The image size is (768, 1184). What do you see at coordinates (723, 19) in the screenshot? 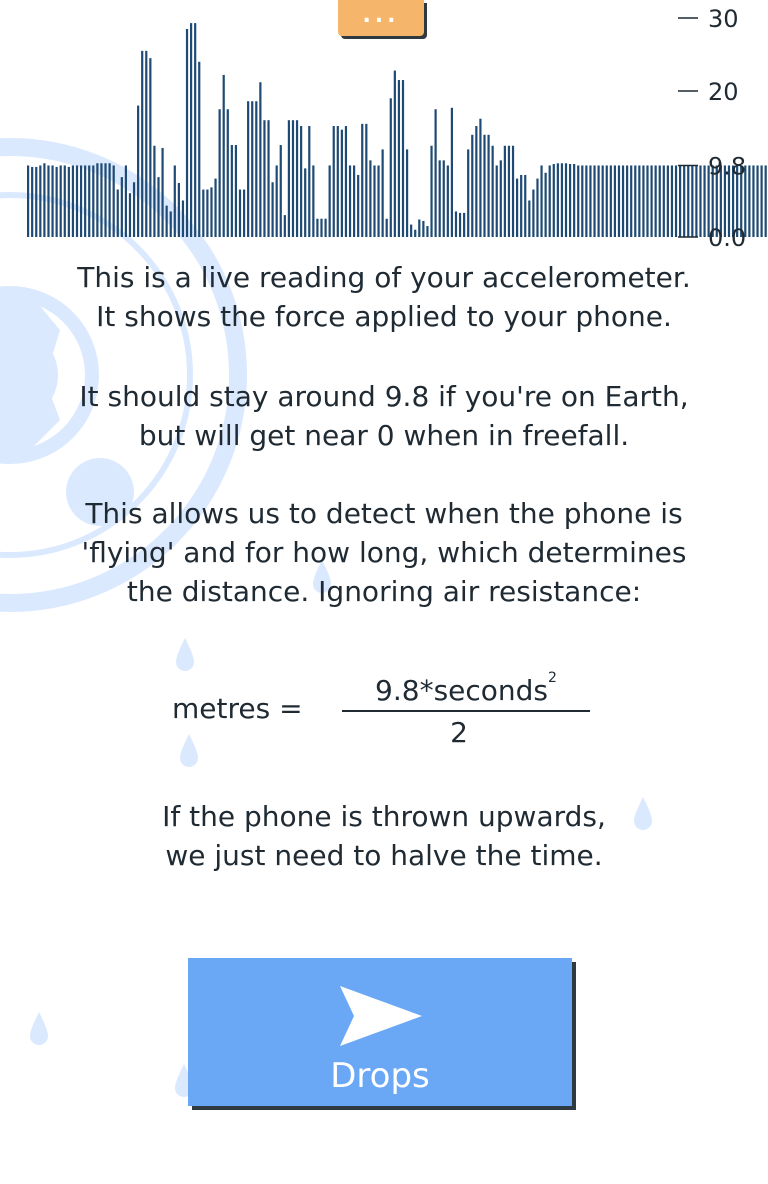
I see `y-tick-label: 30` at bounding box center [723, 19].